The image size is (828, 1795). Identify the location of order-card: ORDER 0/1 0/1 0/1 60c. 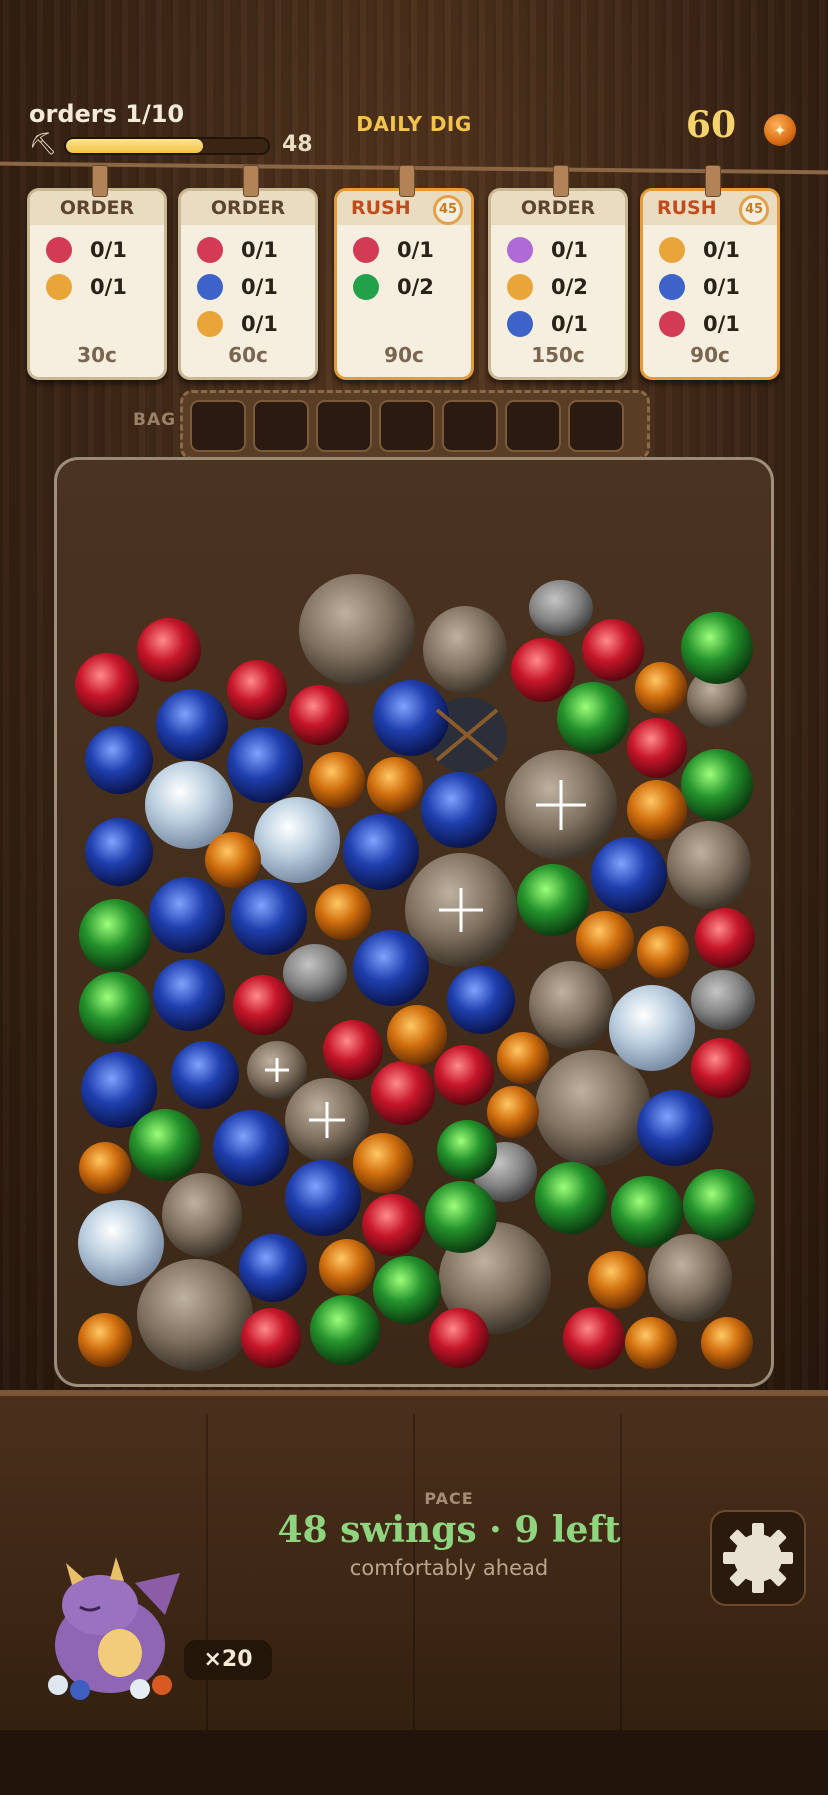
(248, 272).